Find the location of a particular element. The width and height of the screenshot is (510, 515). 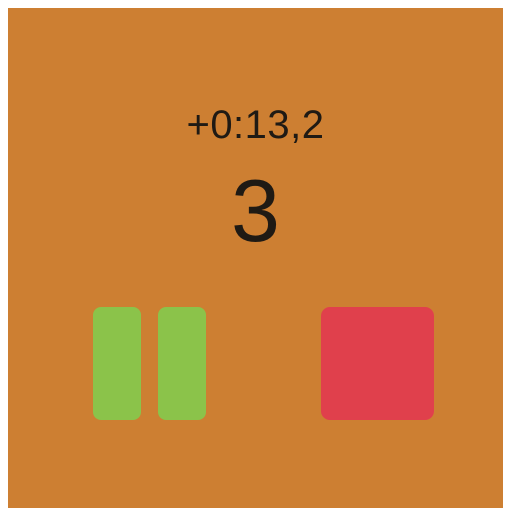

counter-value: 3 is located at coordinates (255, 210).